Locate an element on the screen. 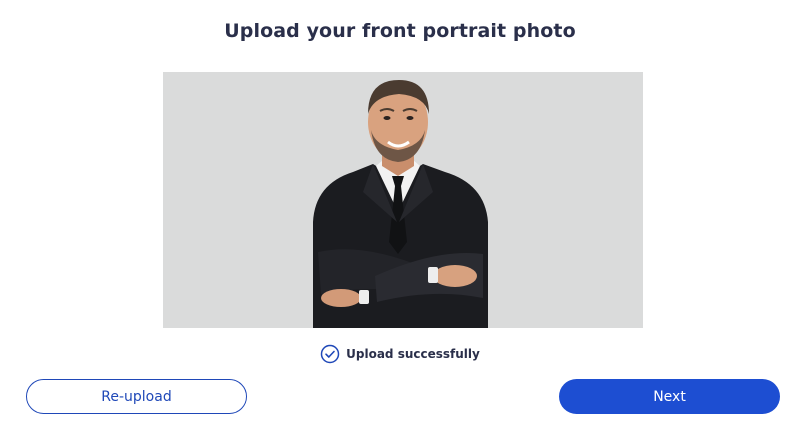 The image size is (800, 434). next-button: Next is located at coordinates (669, 396).